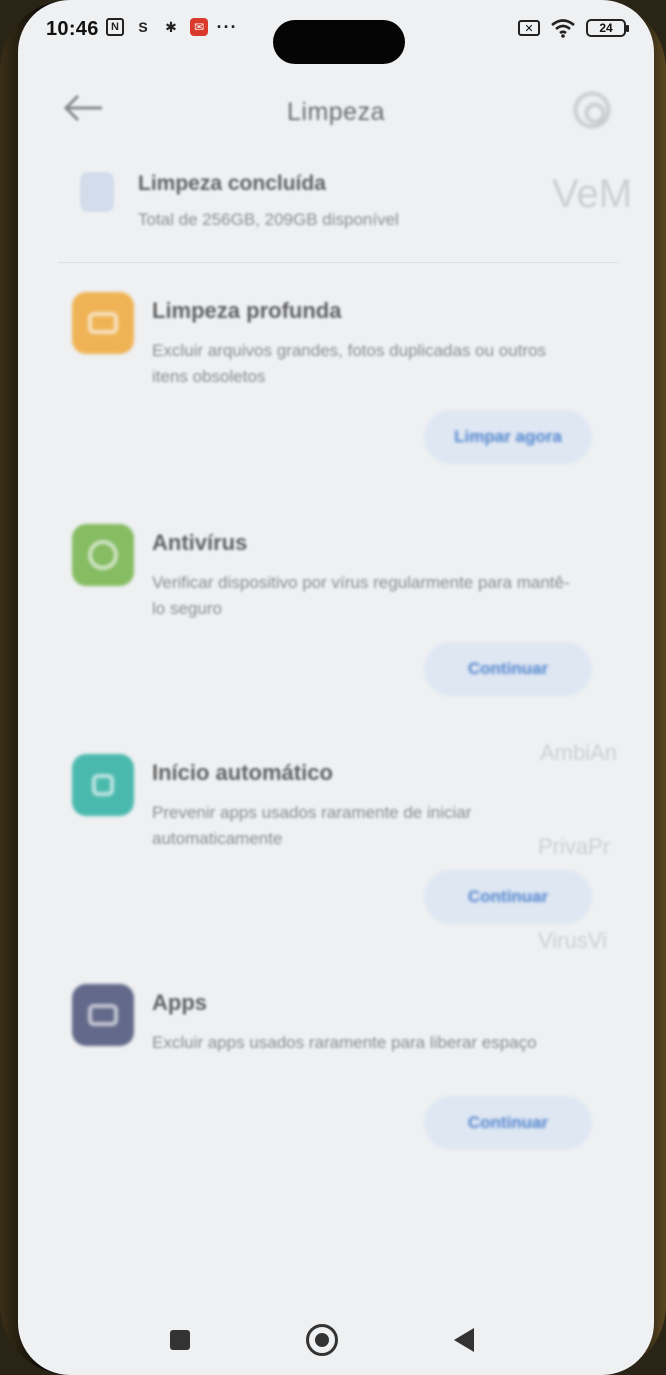 This screenshot has width=666, height=1375. What do you see at coordinates (607, 28) in the screenshot?
I see `battery-icon: 24` at bounding box center [607, 28].